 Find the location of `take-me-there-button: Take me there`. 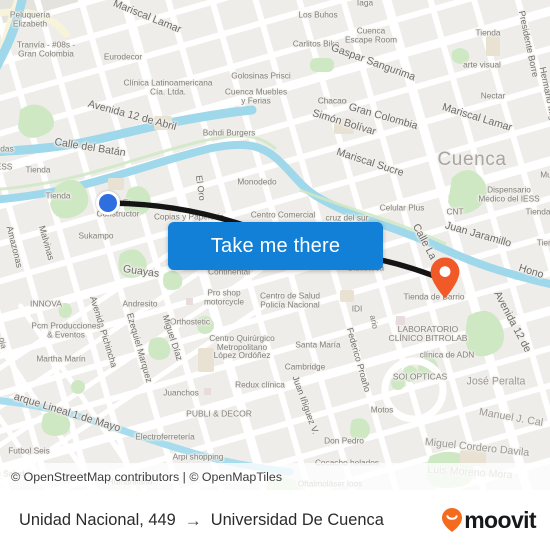

take-me-there-button: Take me there is located at coordinates (275, 246).